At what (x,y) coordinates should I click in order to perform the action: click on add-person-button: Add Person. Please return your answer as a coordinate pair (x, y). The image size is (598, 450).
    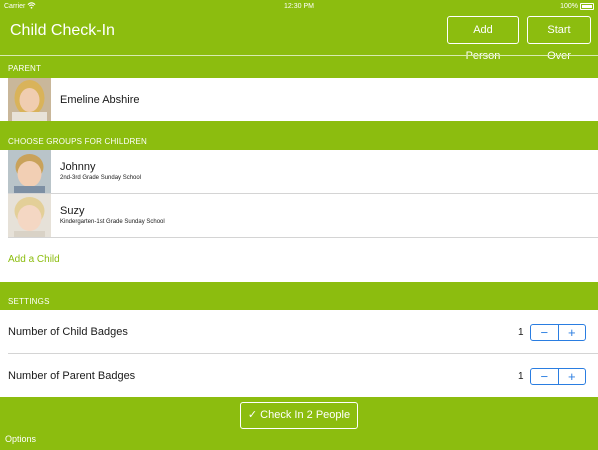
    Looking at the image, I should click on (483, 39).